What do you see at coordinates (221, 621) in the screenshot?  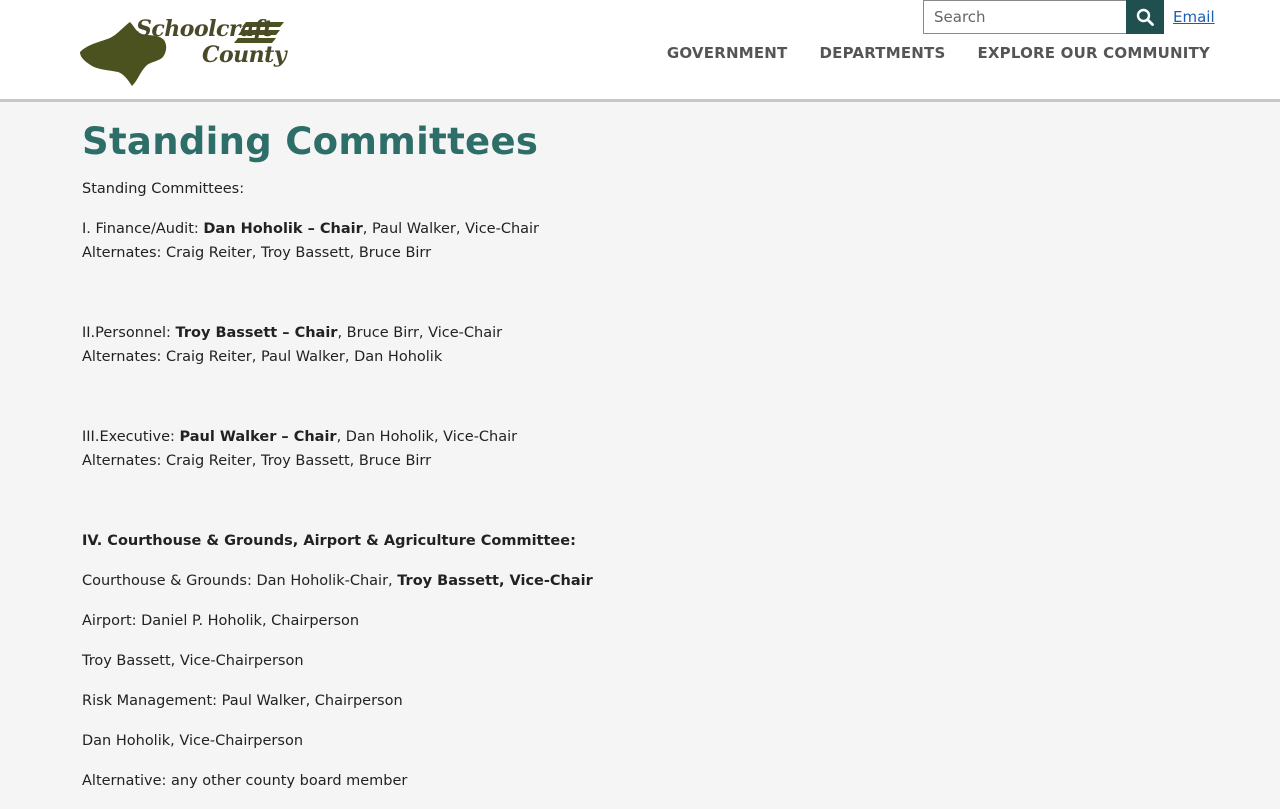 I see `airport-chair-line: Airport: Daniel P. Hoholik, Chairperson` at bounding box center [221, 621].